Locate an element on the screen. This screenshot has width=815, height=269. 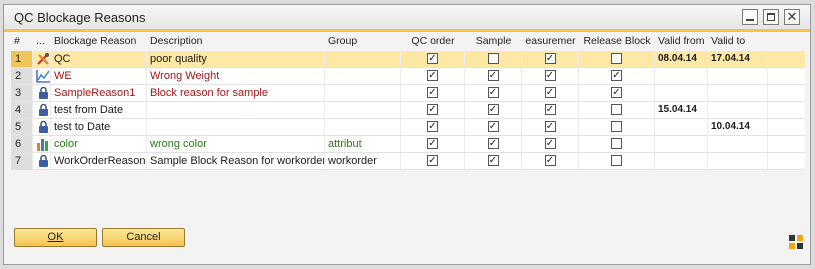
blockage-reason-cell: test from Date is located at coordinates (99, 110).